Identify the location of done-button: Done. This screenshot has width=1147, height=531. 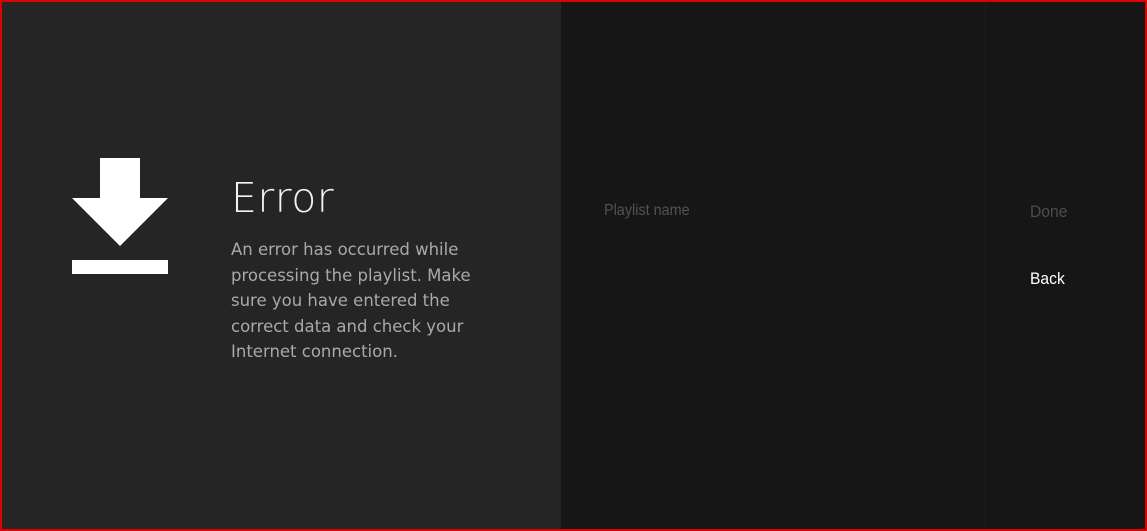
(1048, 212).